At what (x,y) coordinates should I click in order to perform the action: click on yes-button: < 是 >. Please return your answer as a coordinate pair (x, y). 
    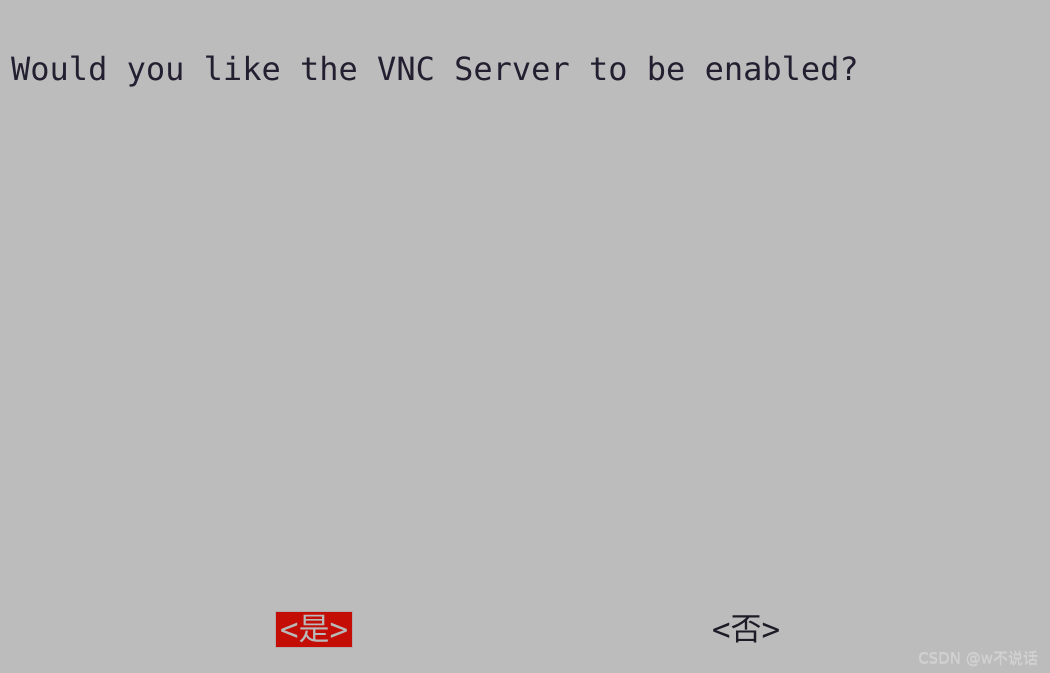
    Looking at the image, I should click on (314, 629).